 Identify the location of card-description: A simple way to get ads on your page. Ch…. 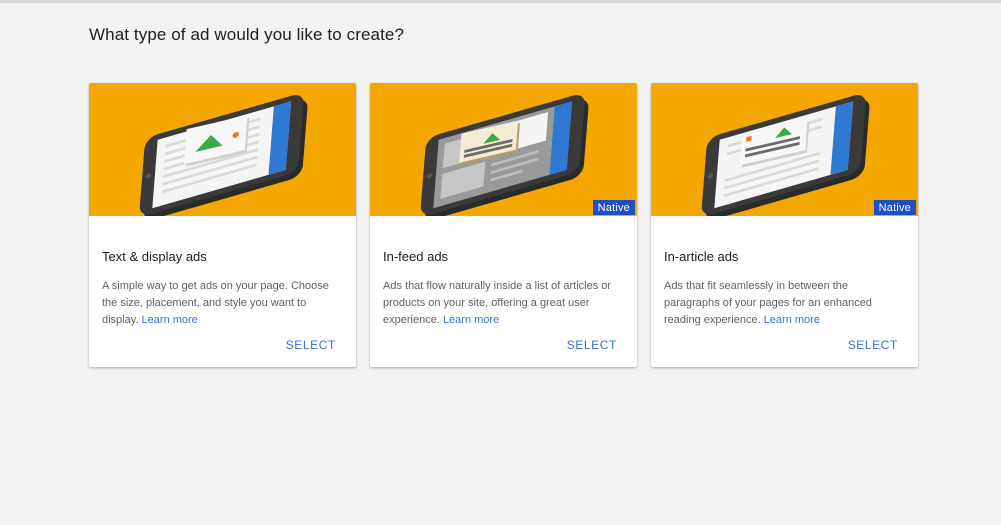
(215, 303).